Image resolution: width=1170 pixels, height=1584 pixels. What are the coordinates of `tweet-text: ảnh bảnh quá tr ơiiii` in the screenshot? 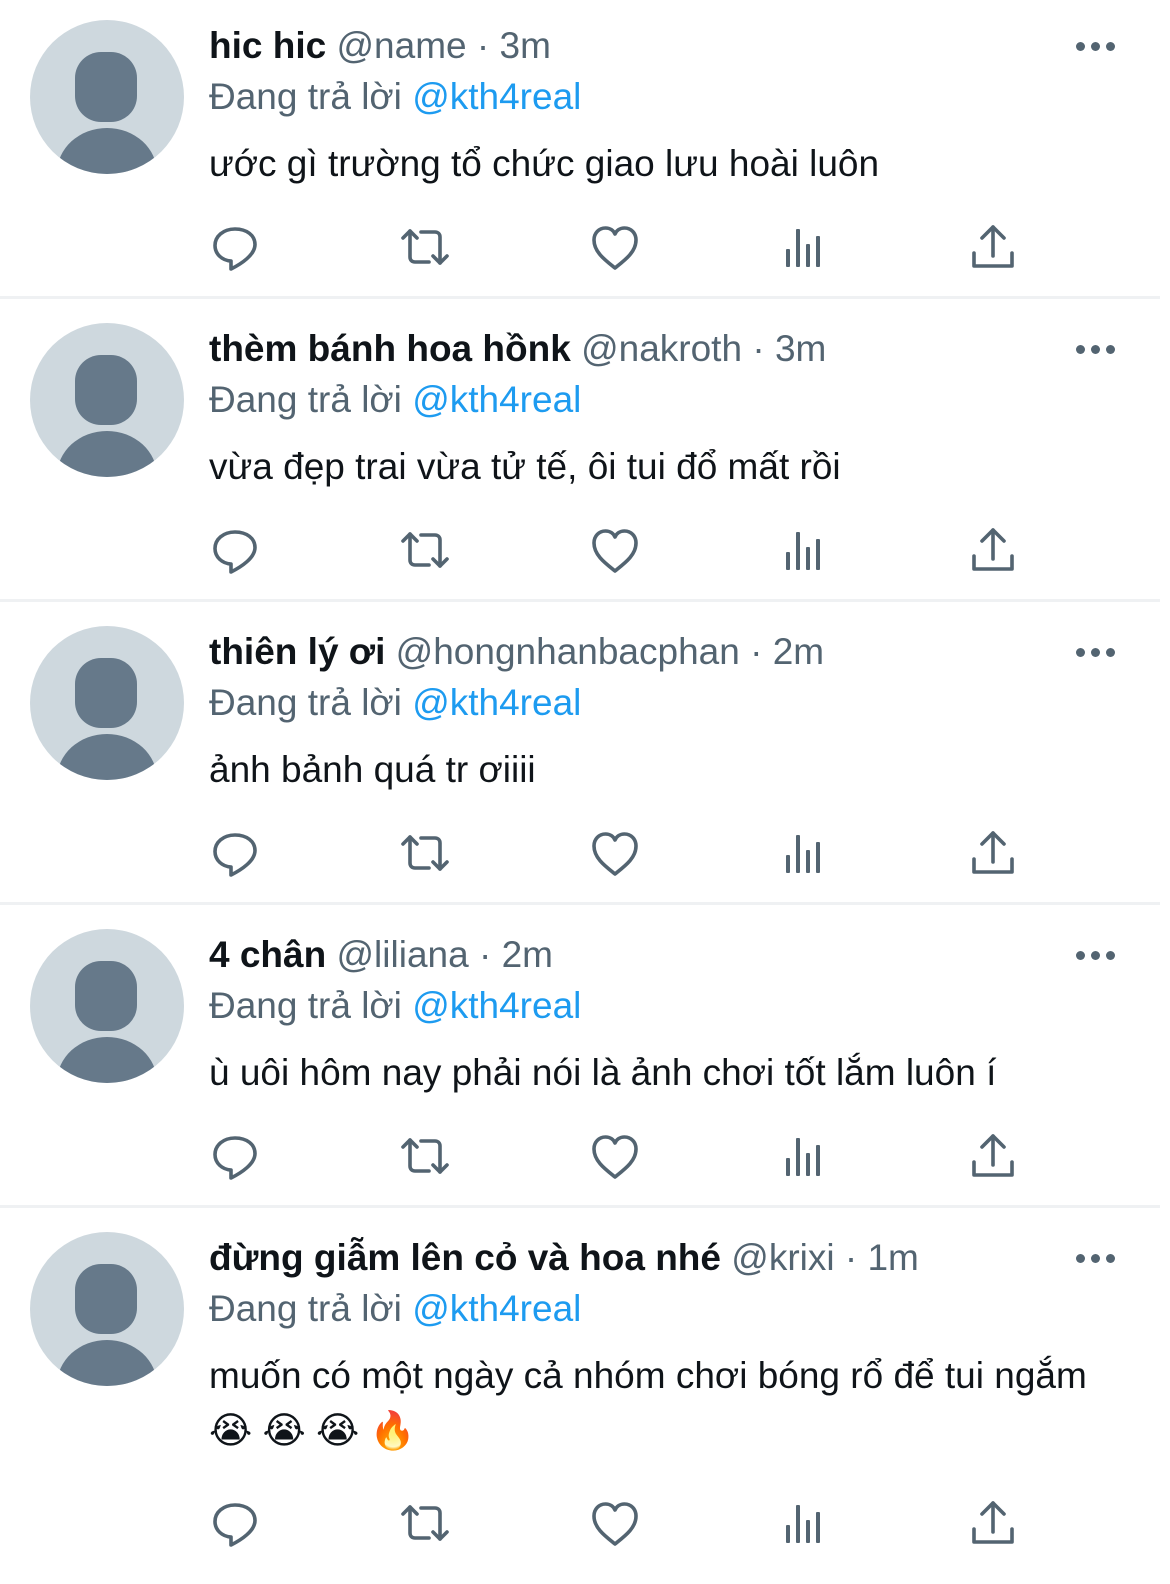 It's located at (372, 769).